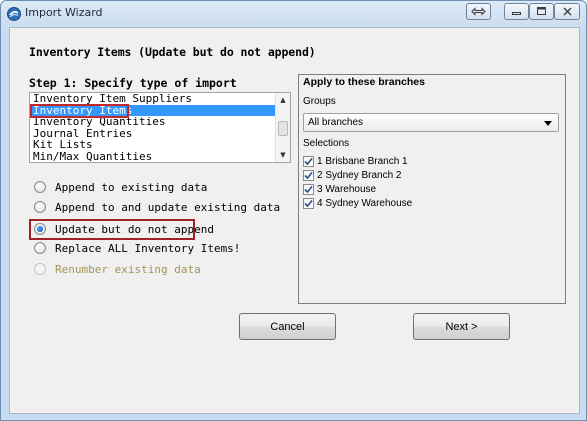 The height and width of the screenshot is (421, 587). I want to click on option-append-update: Append to and update existing data, so click(157, 207).